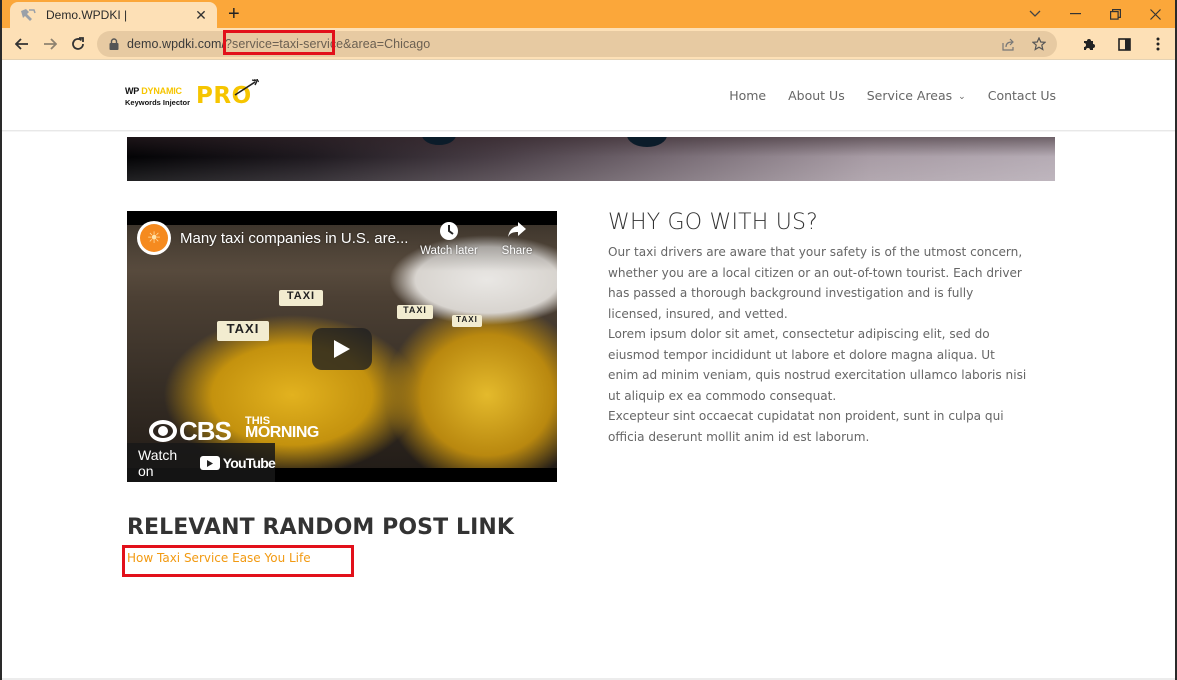  I want to click on back-arrow-icon, so click(22, 44).